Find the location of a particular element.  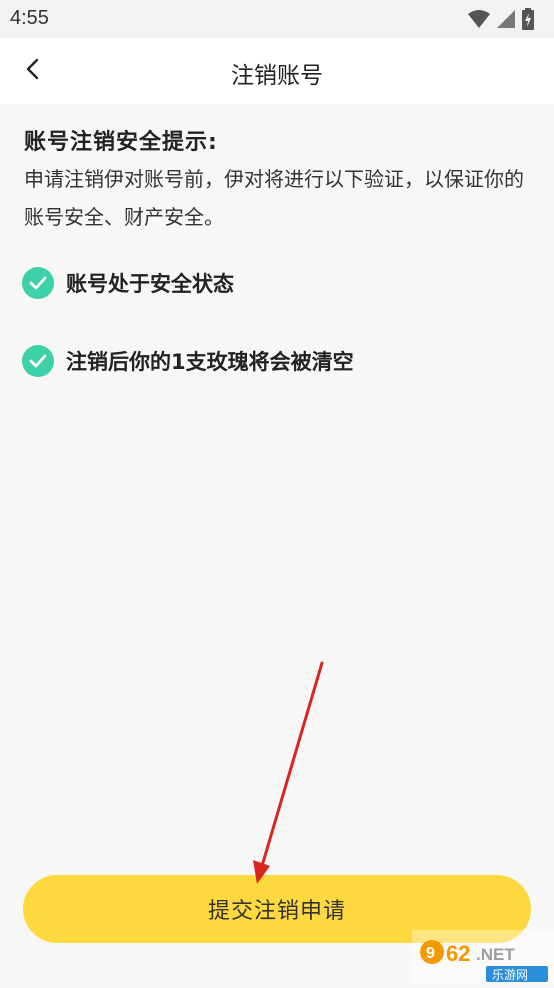

watermark-logo: 9 62 .NET 乐游网 is located at coordinates (483, 957).